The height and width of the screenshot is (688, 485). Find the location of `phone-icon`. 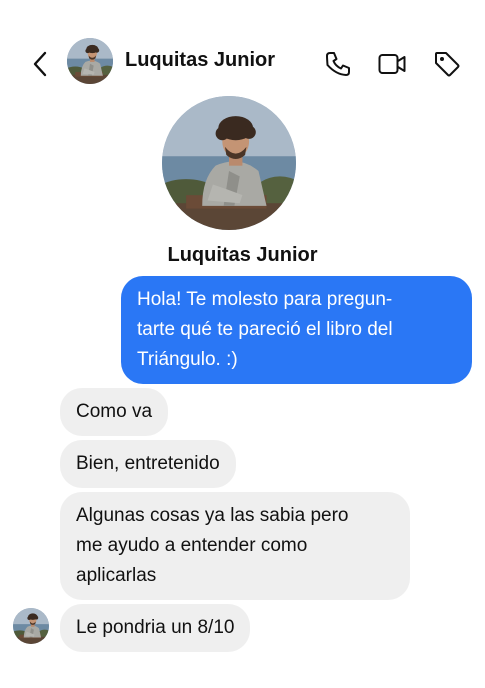

phone-icon is located at coordinates (338, 64).